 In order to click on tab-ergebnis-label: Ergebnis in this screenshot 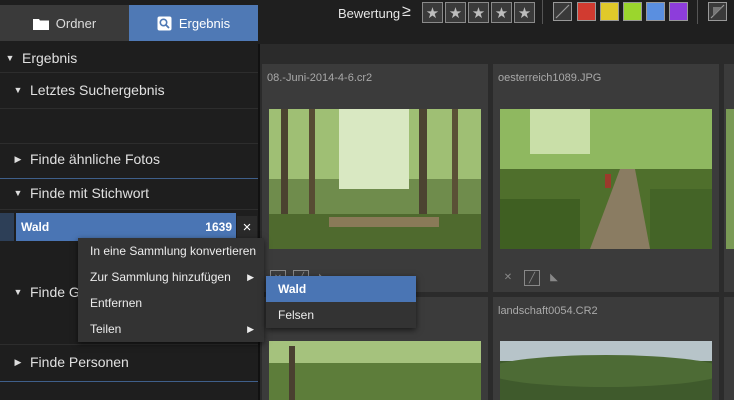, I will do `click(204, 23)`.